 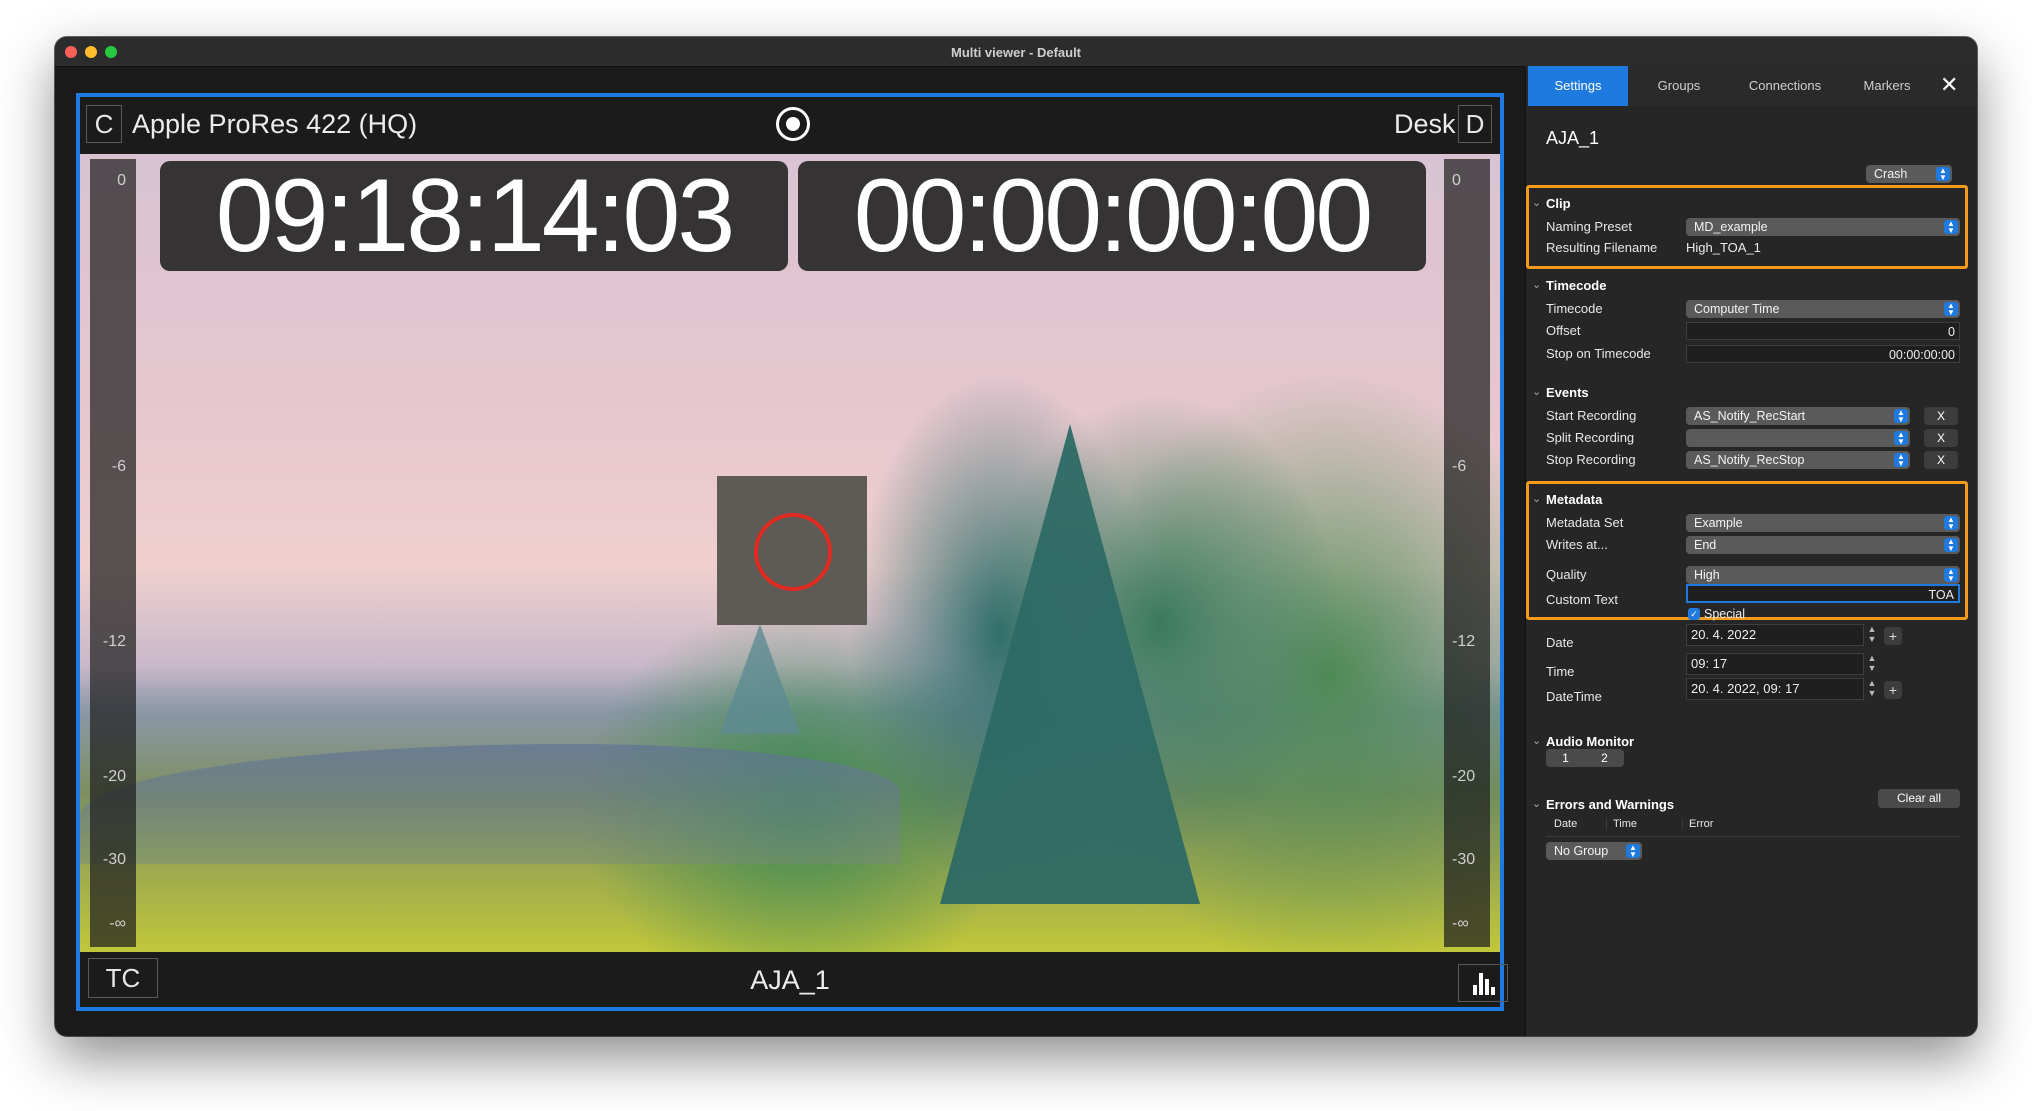 I want to click on writes-at-popup: End ▲ ▼, so click(x=1823, y=545).